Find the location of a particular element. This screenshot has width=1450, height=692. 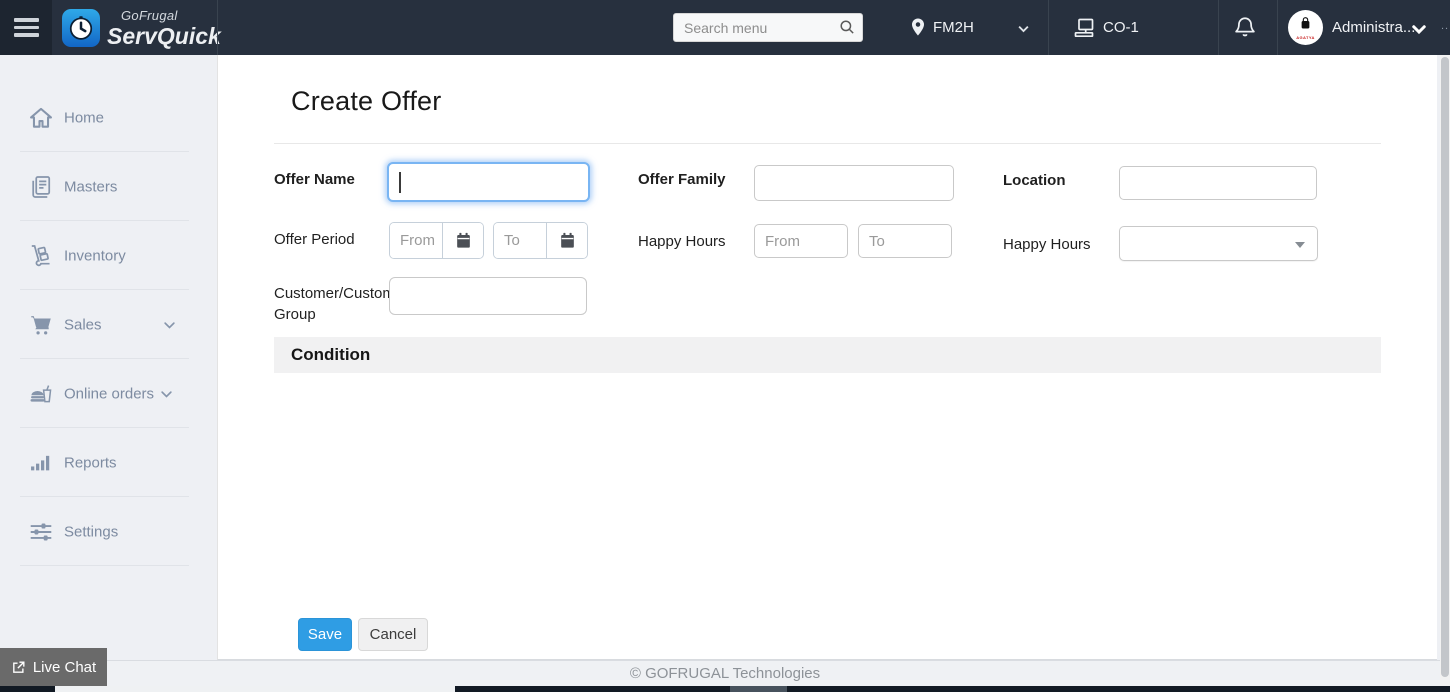

avatar: AGATYA is located at coordinates (1305, 27).